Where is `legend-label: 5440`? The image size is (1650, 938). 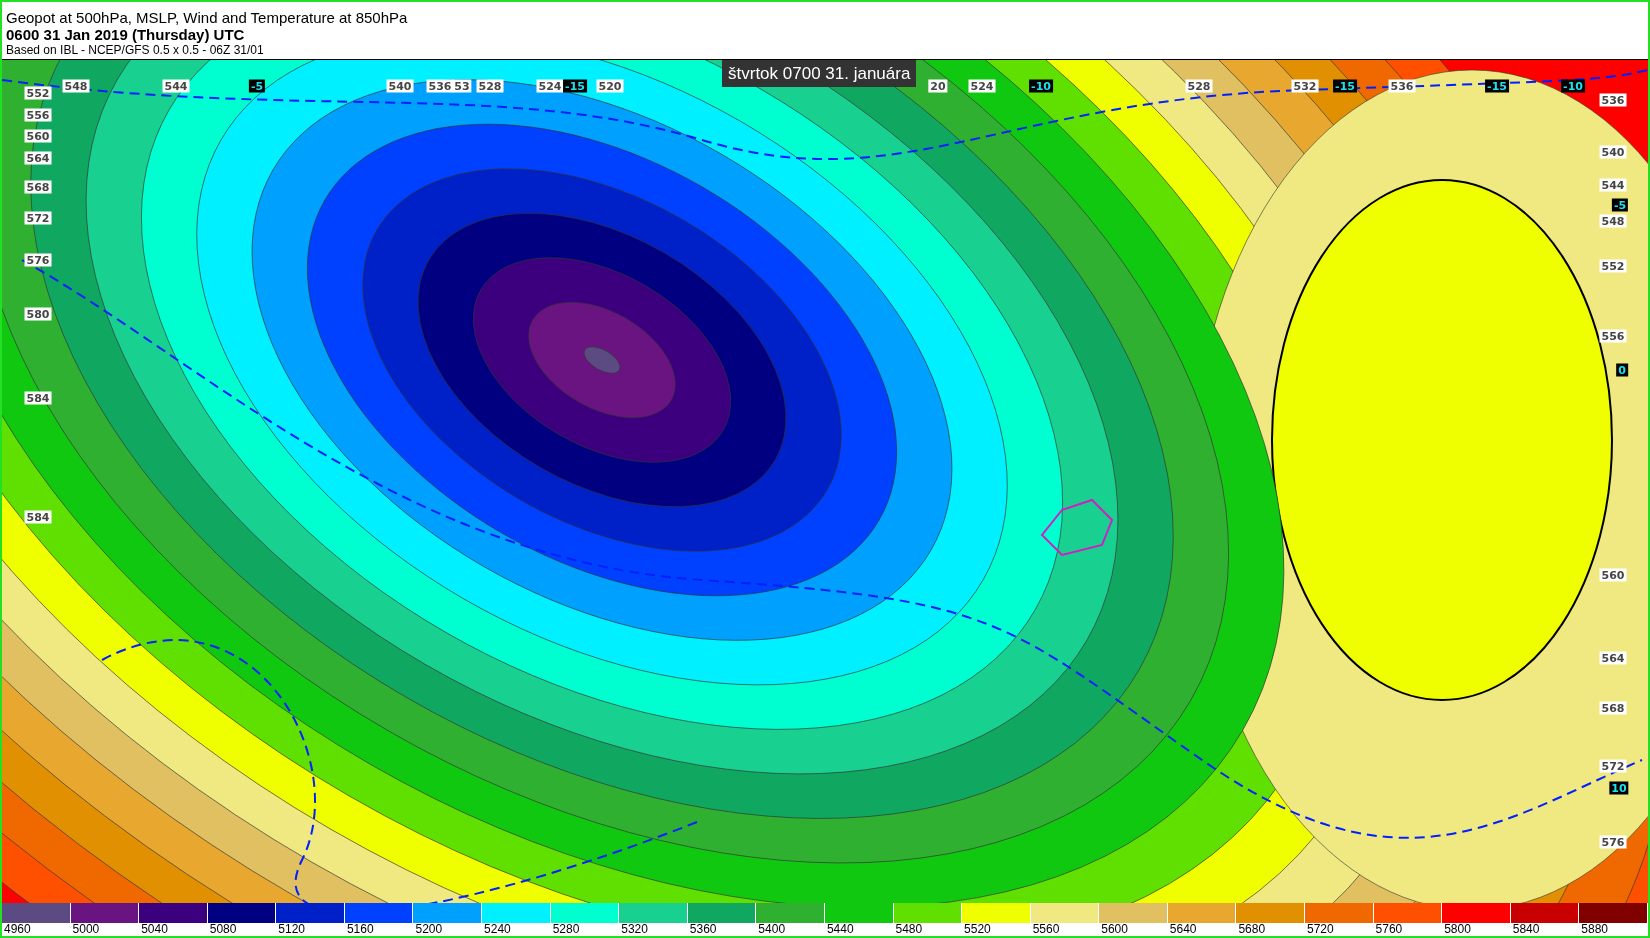
legend-label: 5440 is located at coordinates (840, 929).